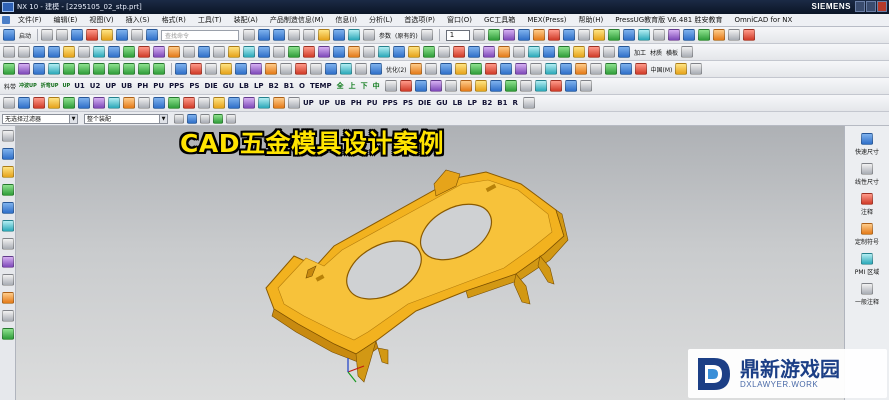 The height and width of the screenshot is (400, 889). I want to click on measure-icon, so click(426, 35).